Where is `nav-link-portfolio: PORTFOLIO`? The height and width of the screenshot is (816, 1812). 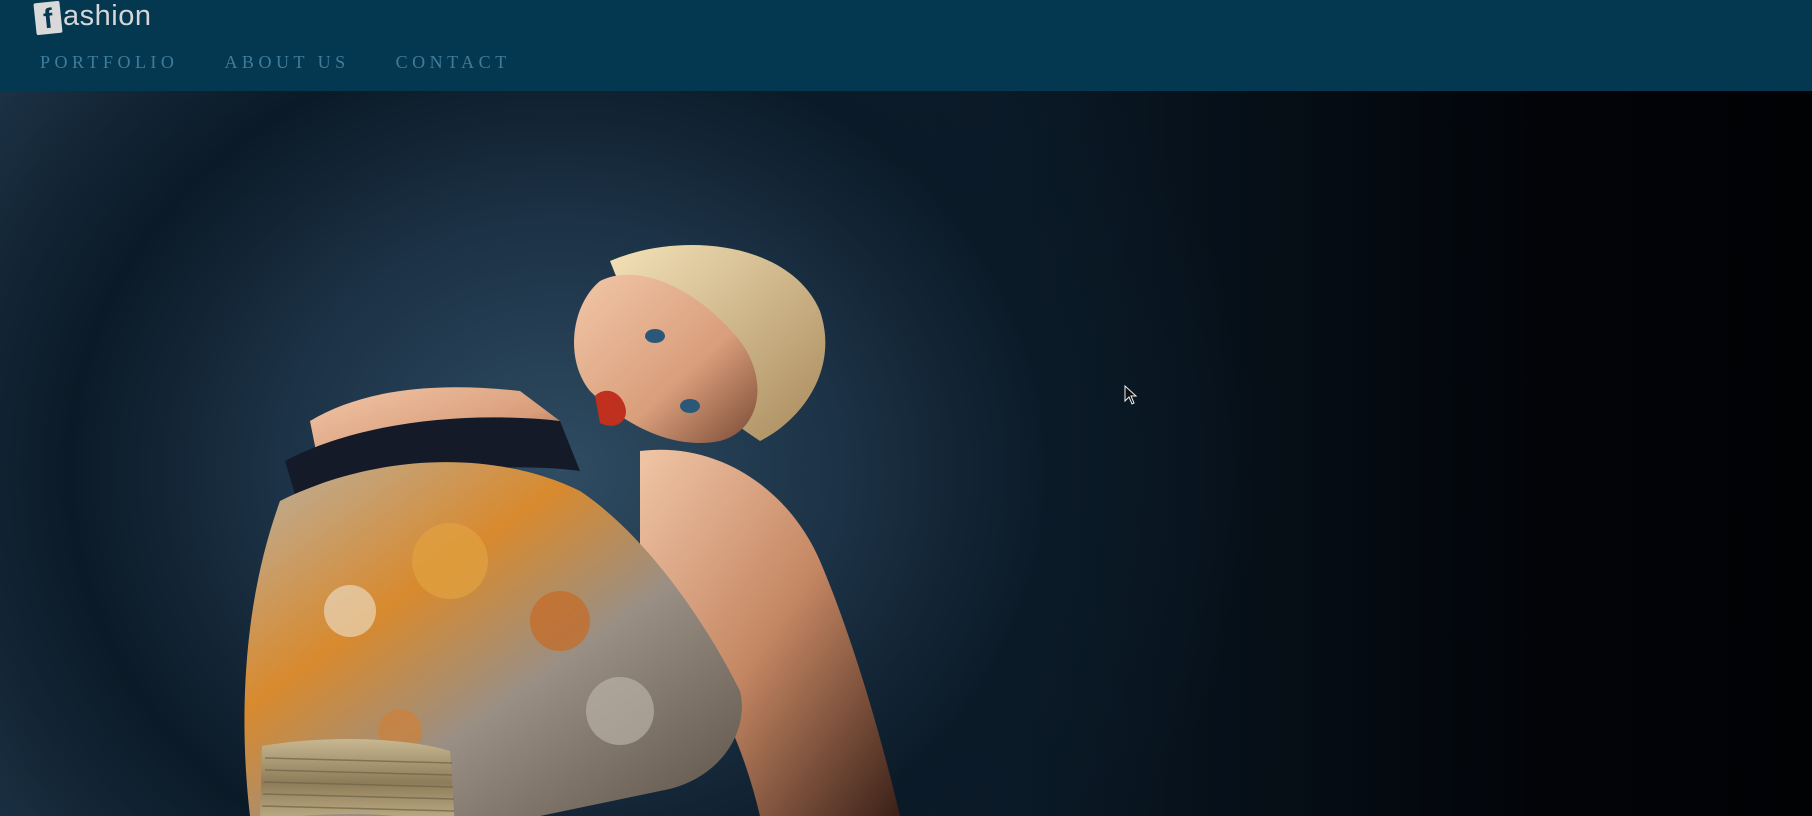 nav-link-portfolio: PORTFOLIO is located at coordinates (109, 62).